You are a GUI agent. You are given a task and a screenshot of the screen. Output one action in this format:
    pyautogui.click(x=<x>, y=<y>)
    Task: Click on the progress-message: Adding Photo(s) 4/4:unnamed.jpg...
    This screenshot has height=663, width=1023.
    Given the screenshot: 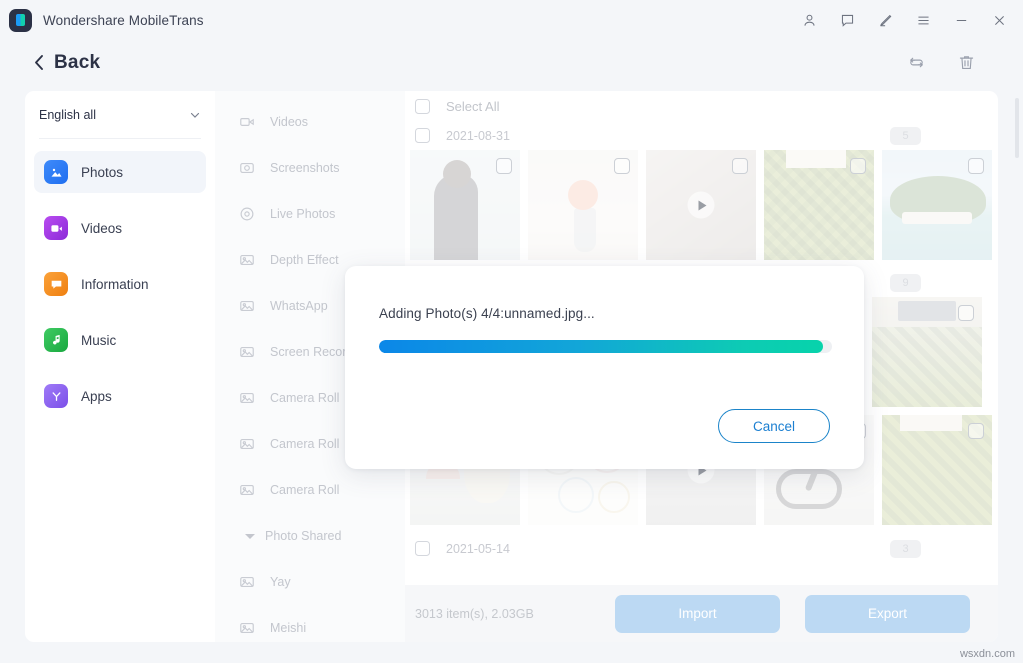 What is the action you would take?
    pyautogui.click(x=487, y=313)
    